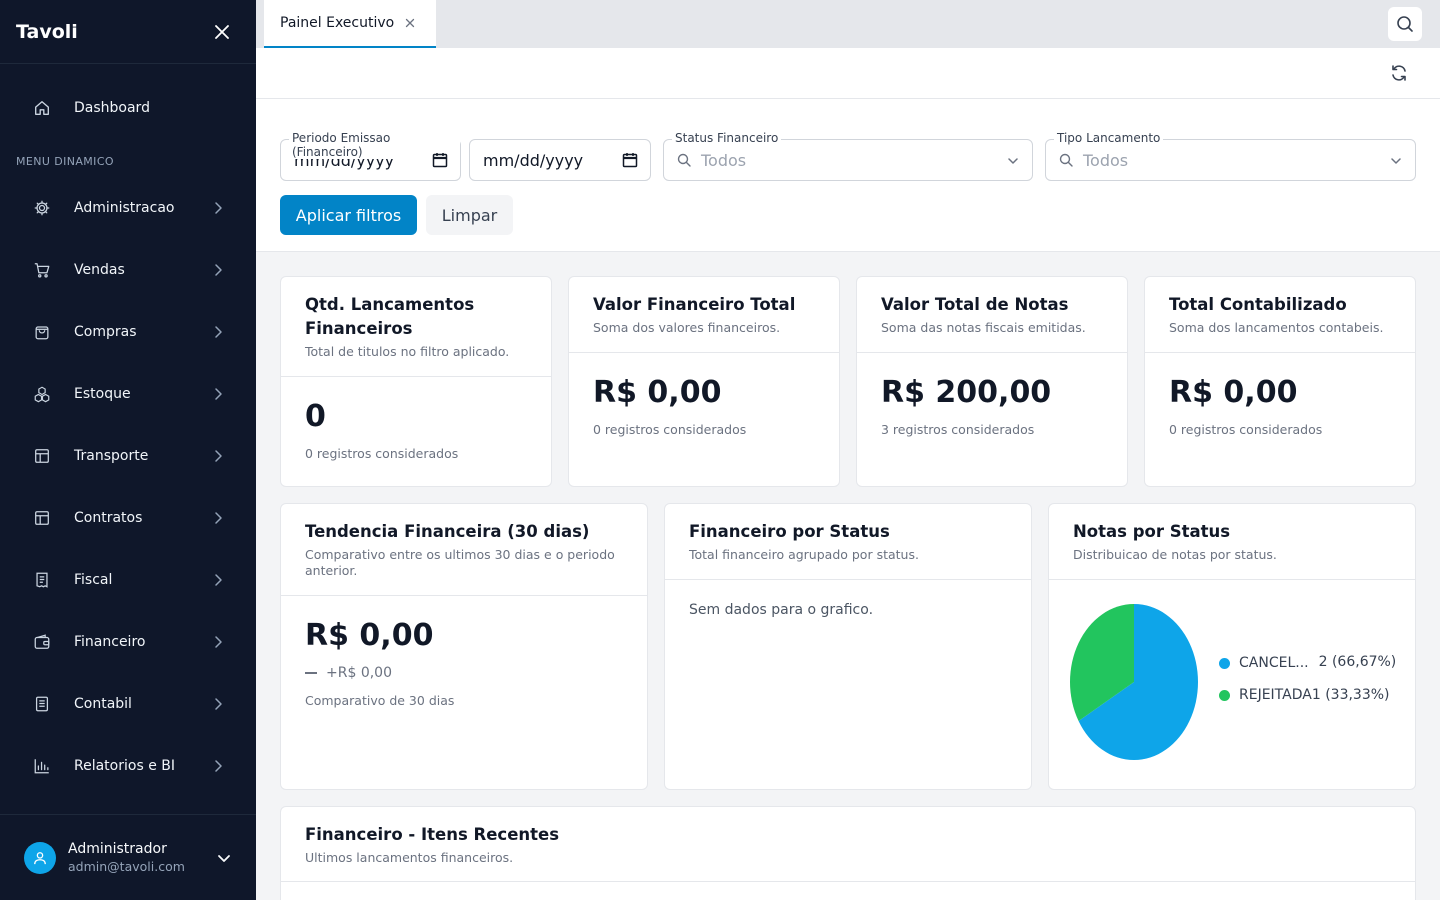 This screenshot has width=1440, height=900. I want to click on card-title: Qtd. Lancamentos Financeiros, so click(390, 316).